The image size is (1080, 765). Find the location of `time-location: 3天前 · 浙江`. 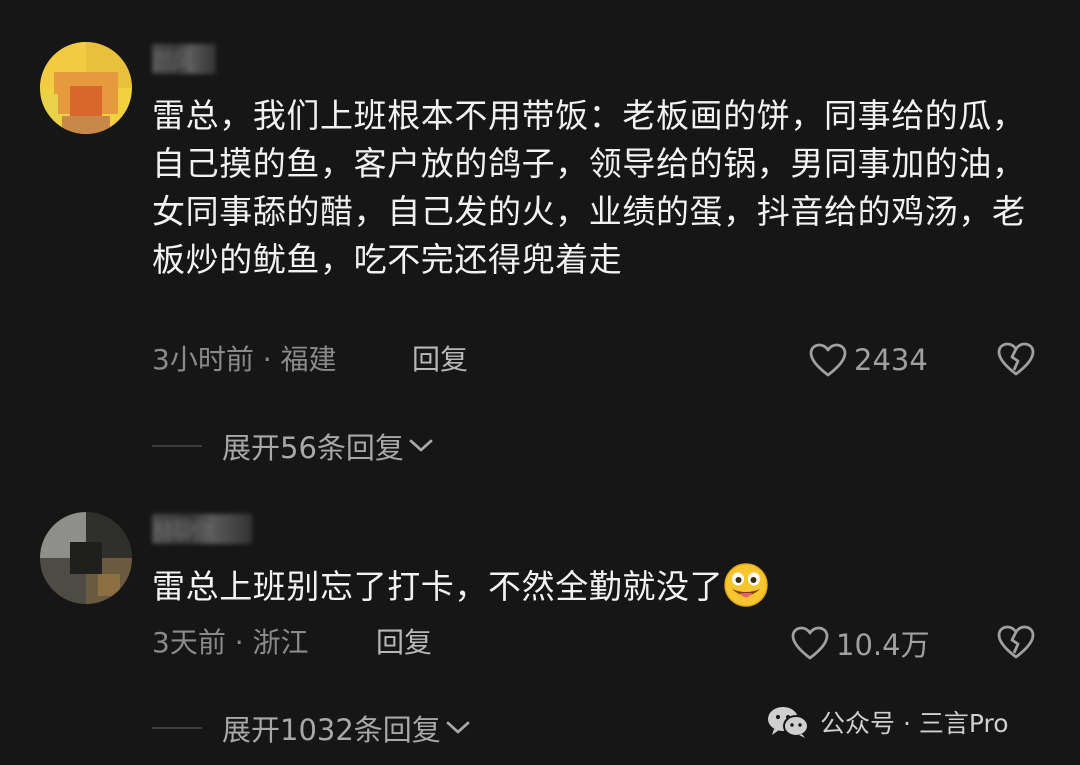

time-location: 3天前 · 浙江 is located at coordinates (230, 642).